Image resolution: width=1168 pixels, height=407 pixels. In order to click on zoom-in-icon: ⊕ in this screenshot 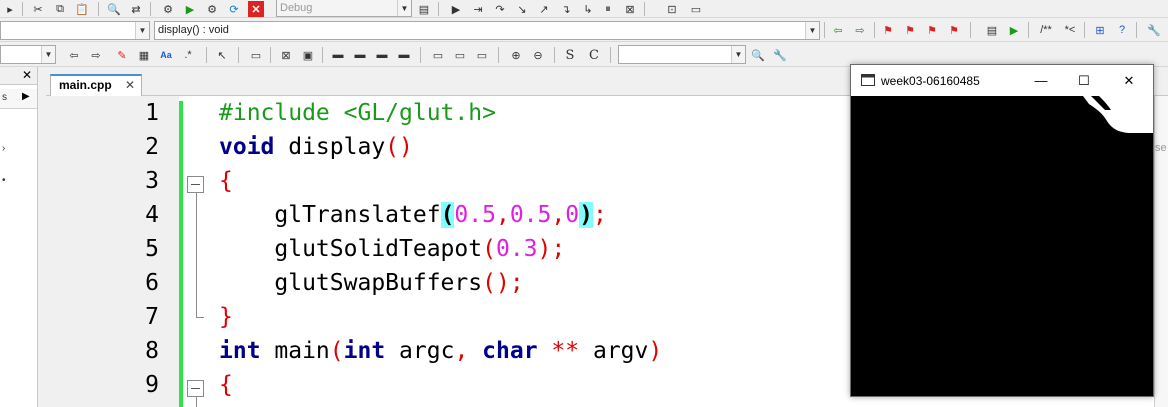, I will do `click(516, 55)`.